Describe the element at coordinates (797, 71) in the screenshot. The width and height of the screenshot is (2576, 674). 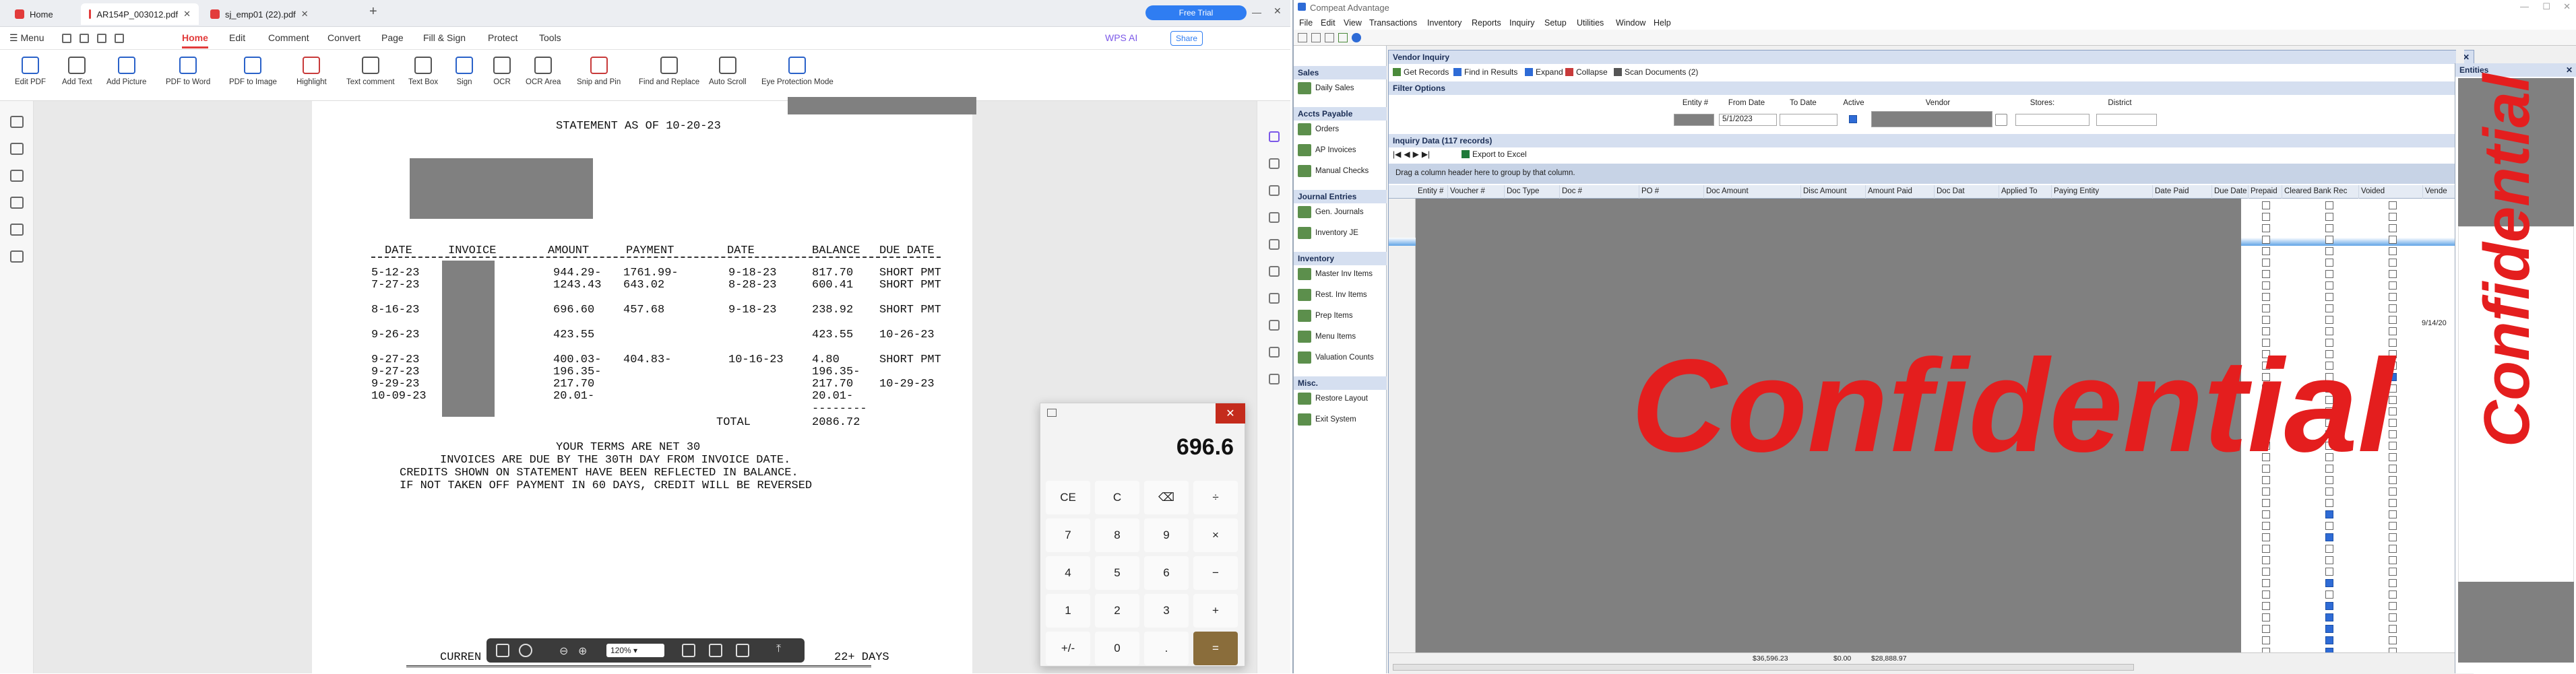
I see `eye-protection-button: Eye Protection Mode` at that location.